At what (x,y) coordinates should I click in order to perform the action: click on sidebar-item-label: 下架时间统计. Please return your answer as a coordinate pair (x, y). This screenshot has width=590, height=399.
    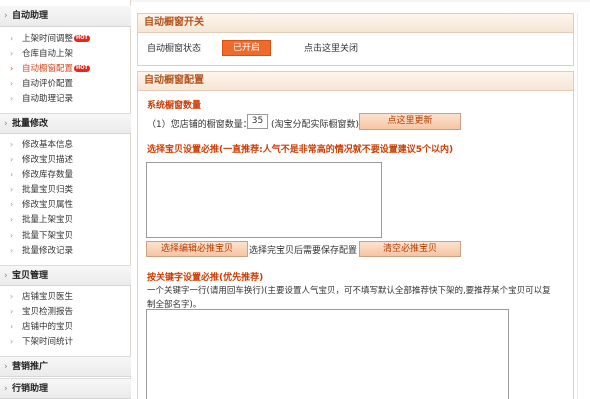
    Looking at the image, I should click on (48, 342).